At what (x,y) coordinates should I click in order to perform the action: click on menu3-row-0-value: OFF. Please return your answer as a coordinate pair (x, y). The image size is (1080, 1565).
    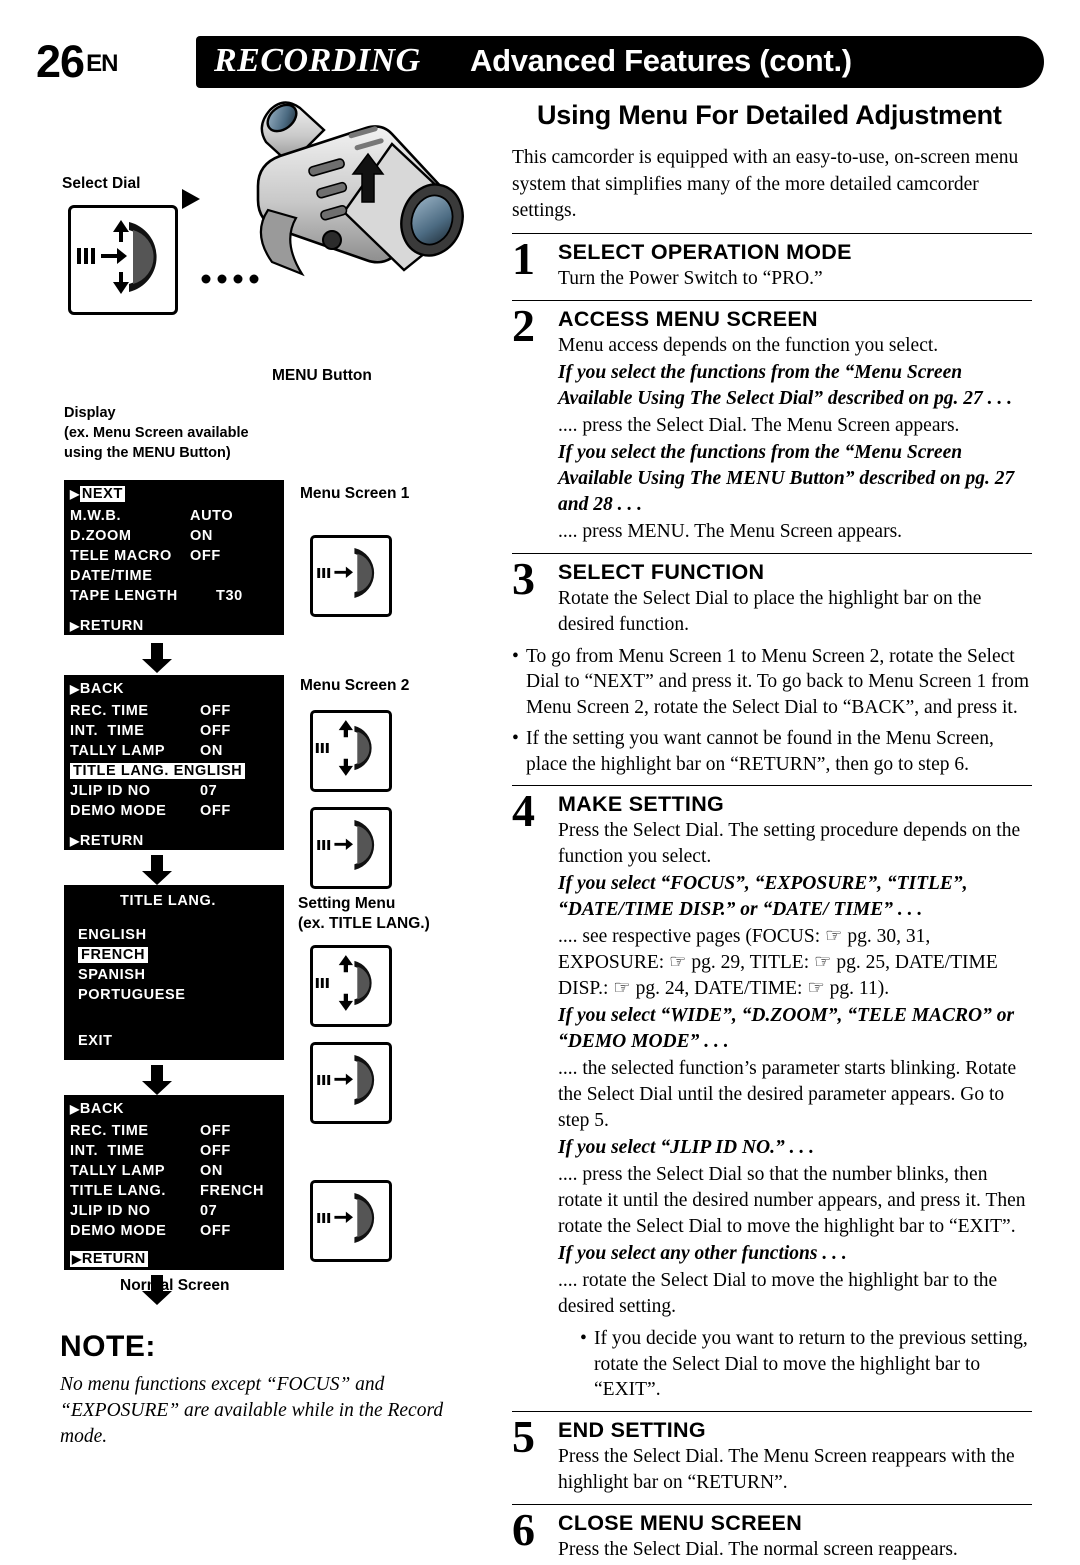
    Looking at the image, I should click on (215, 1131).